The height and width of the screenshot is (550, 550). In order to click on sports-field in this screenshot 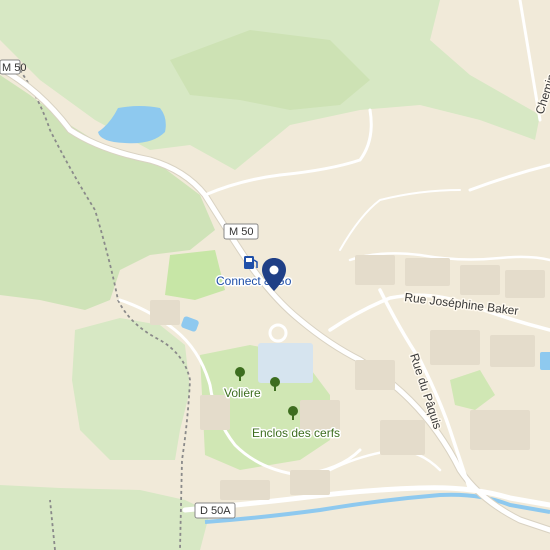, I will do `click(285, 363)`.